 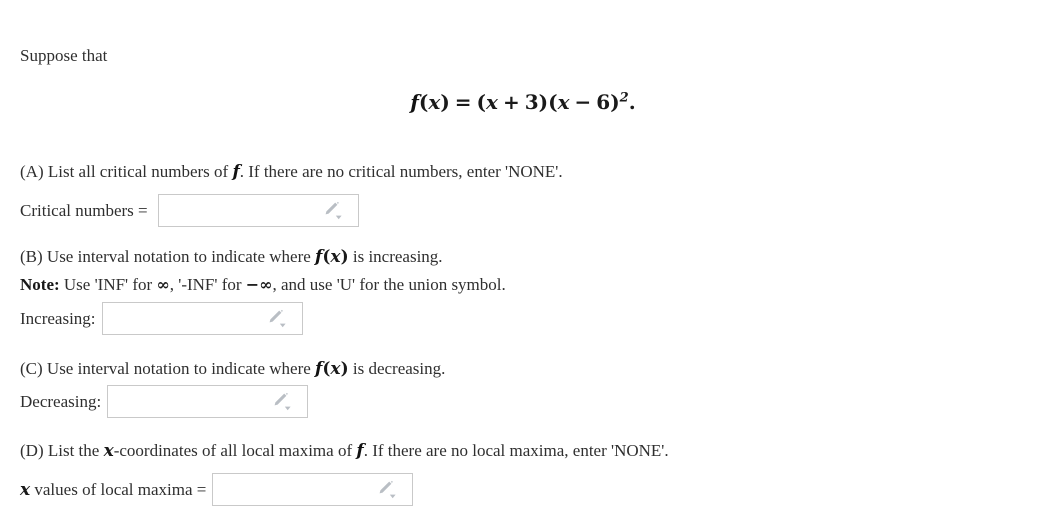 I want to click on formula-equals: =, so click(x=463, y=102).